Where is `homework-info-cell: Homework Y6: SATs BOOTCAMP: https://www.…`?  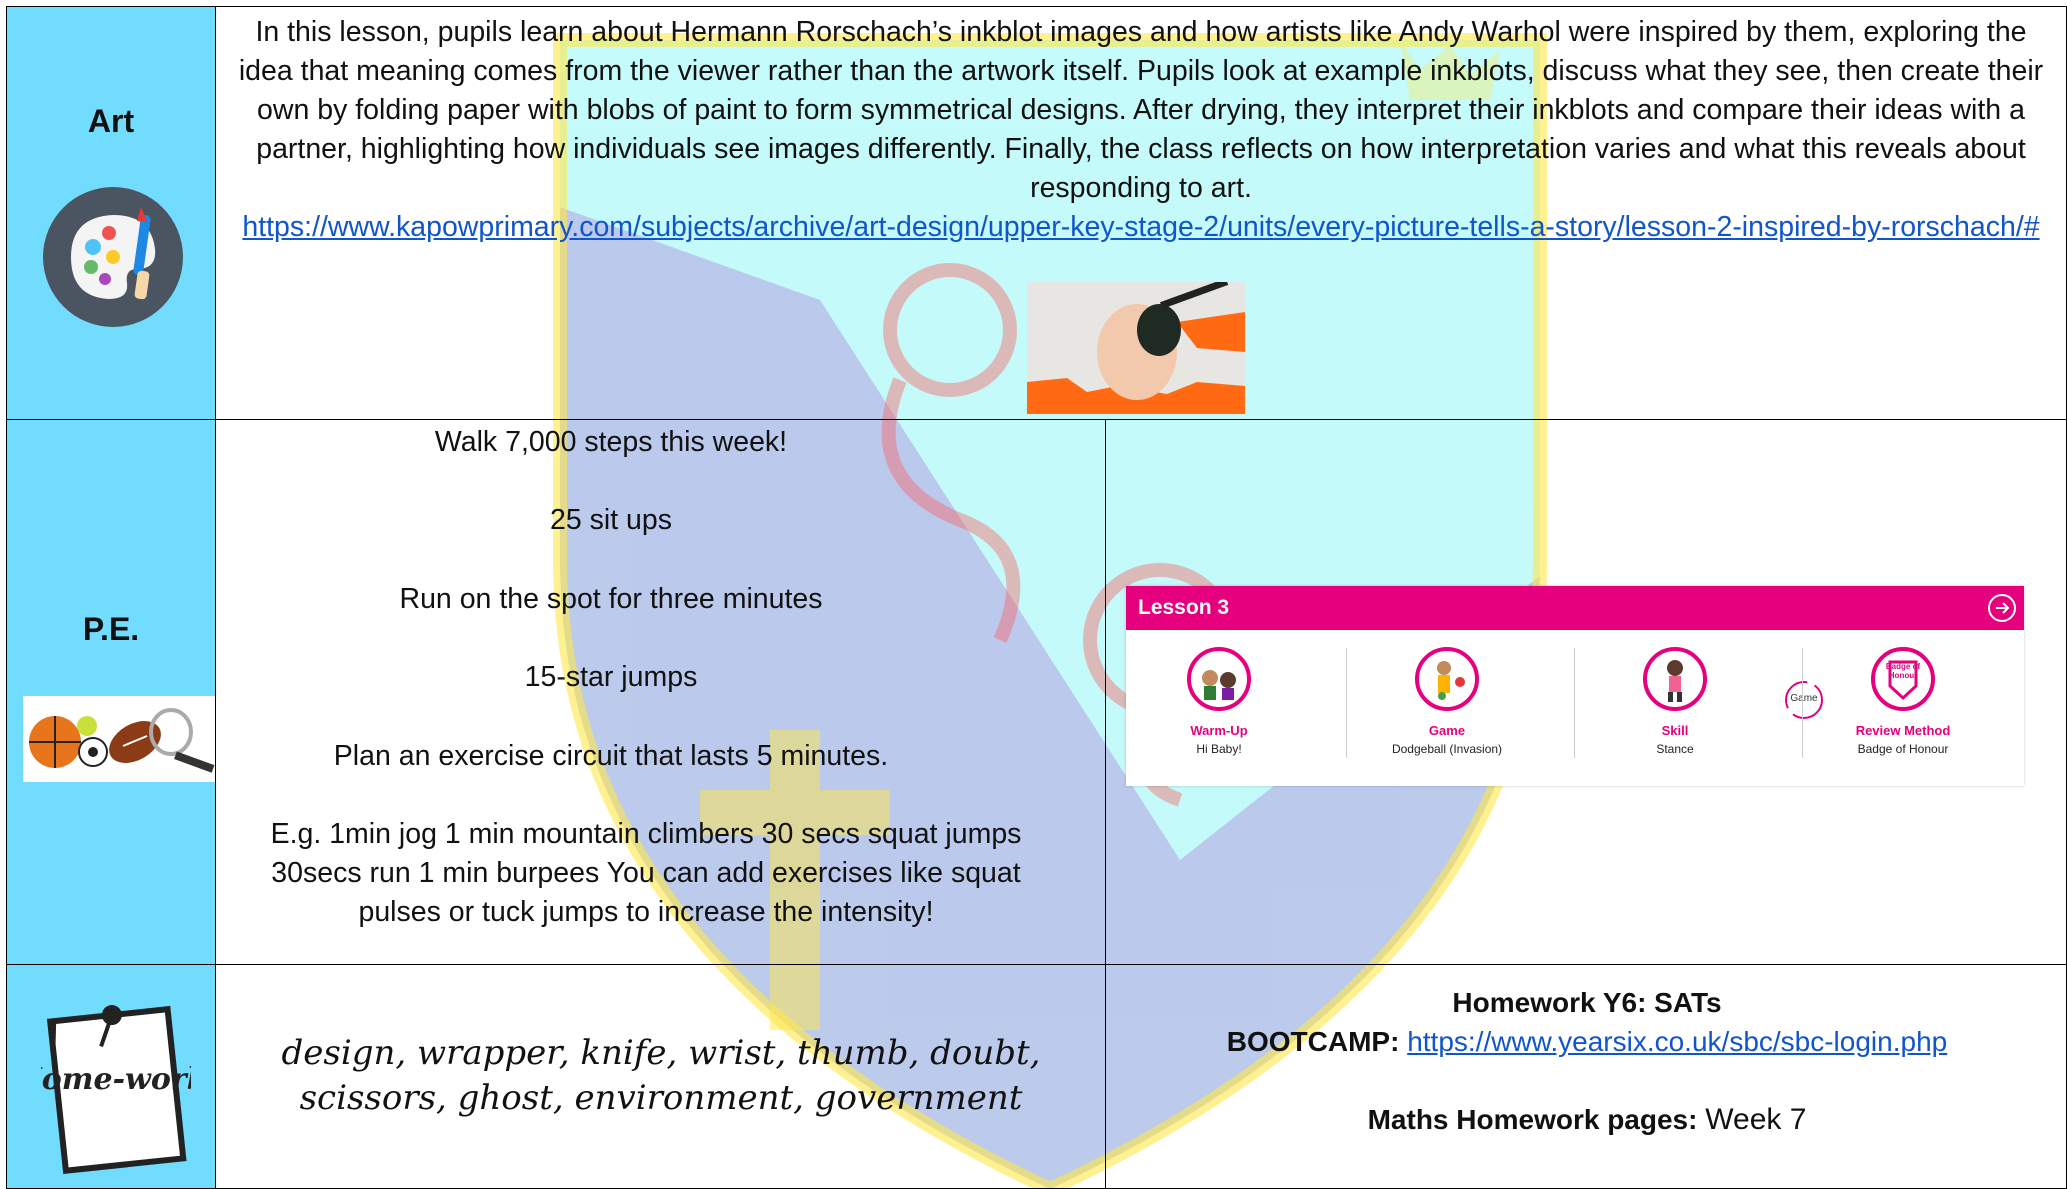
homework-info-cell: Homework Y6: SATs BOOTCAMP: https://www.… is located at coordinates (1586, 1076).